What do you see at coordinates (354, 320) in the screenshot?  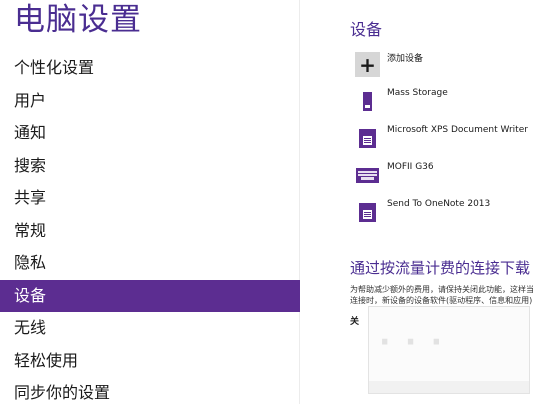 I see `metered-download-toggle: 关` at bounding box center [354, 320].